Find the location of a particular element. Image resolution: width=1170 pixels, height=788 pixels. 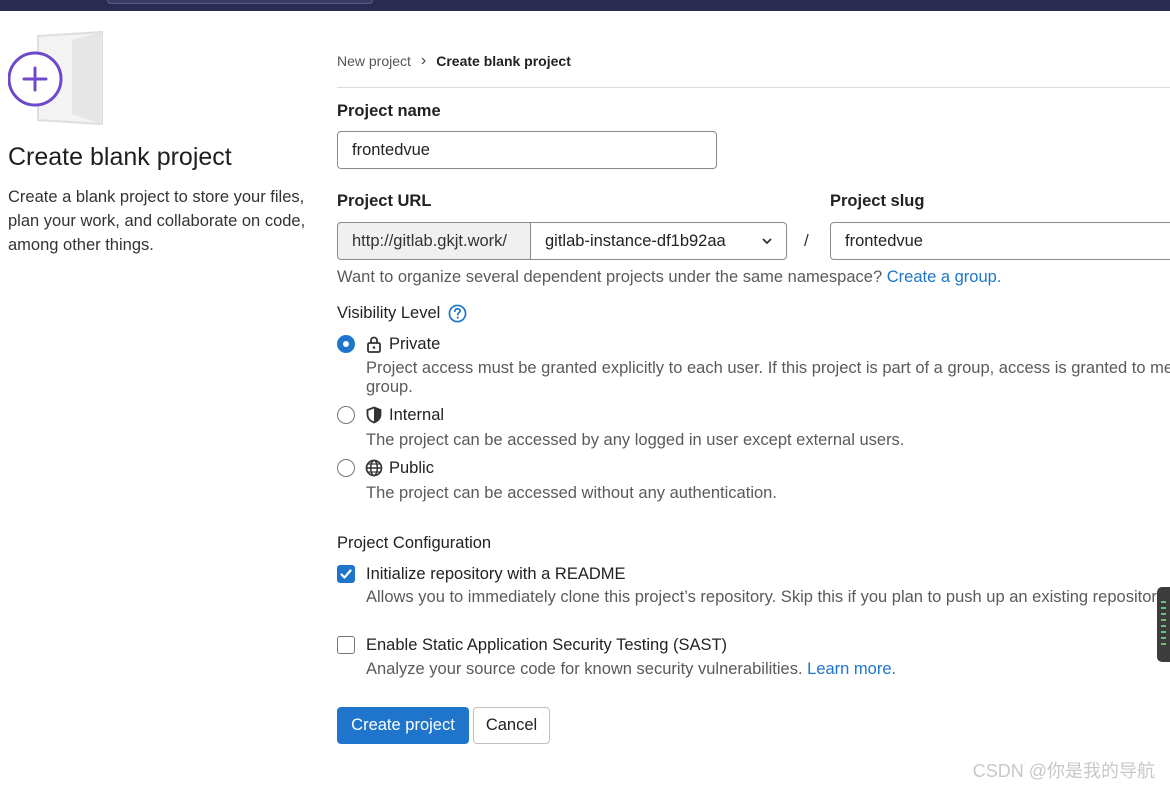

readme-label: Initialize repository with a README is located at coordinates (496, 574).